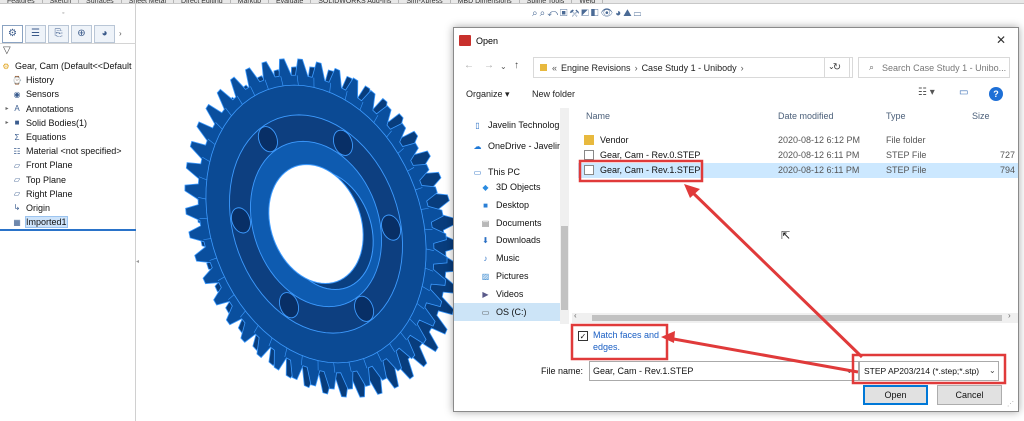 The image size is (1024, 421). Describe the element at coordinates (250, 1) in the screenshot. I see `command-tab: Markup` at that location.